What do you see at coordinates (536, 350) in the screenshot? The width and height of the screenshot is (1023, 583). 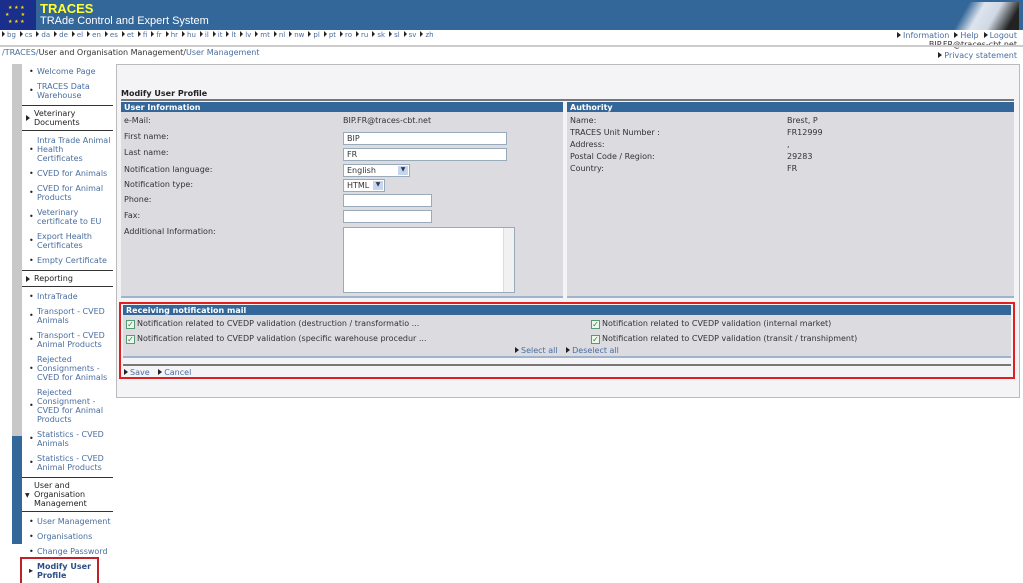 I see `select-all-link: Select all` at bounding box center [536, 350].